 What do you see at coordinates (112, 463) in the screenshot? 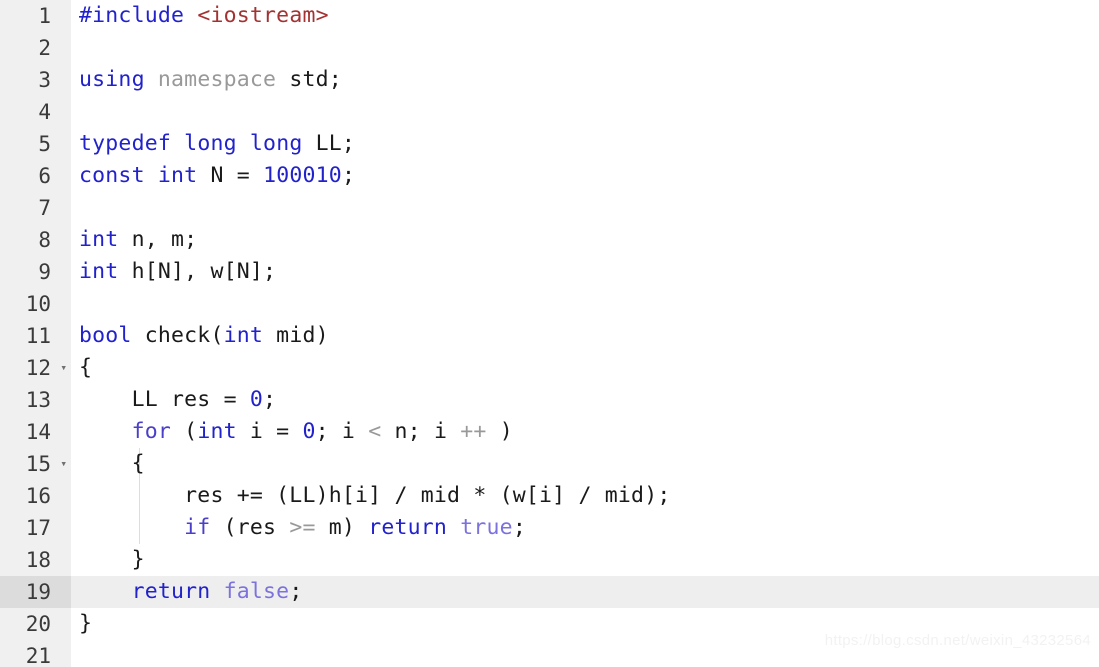
I see `code-token: {` at bounding box center [112, 463].